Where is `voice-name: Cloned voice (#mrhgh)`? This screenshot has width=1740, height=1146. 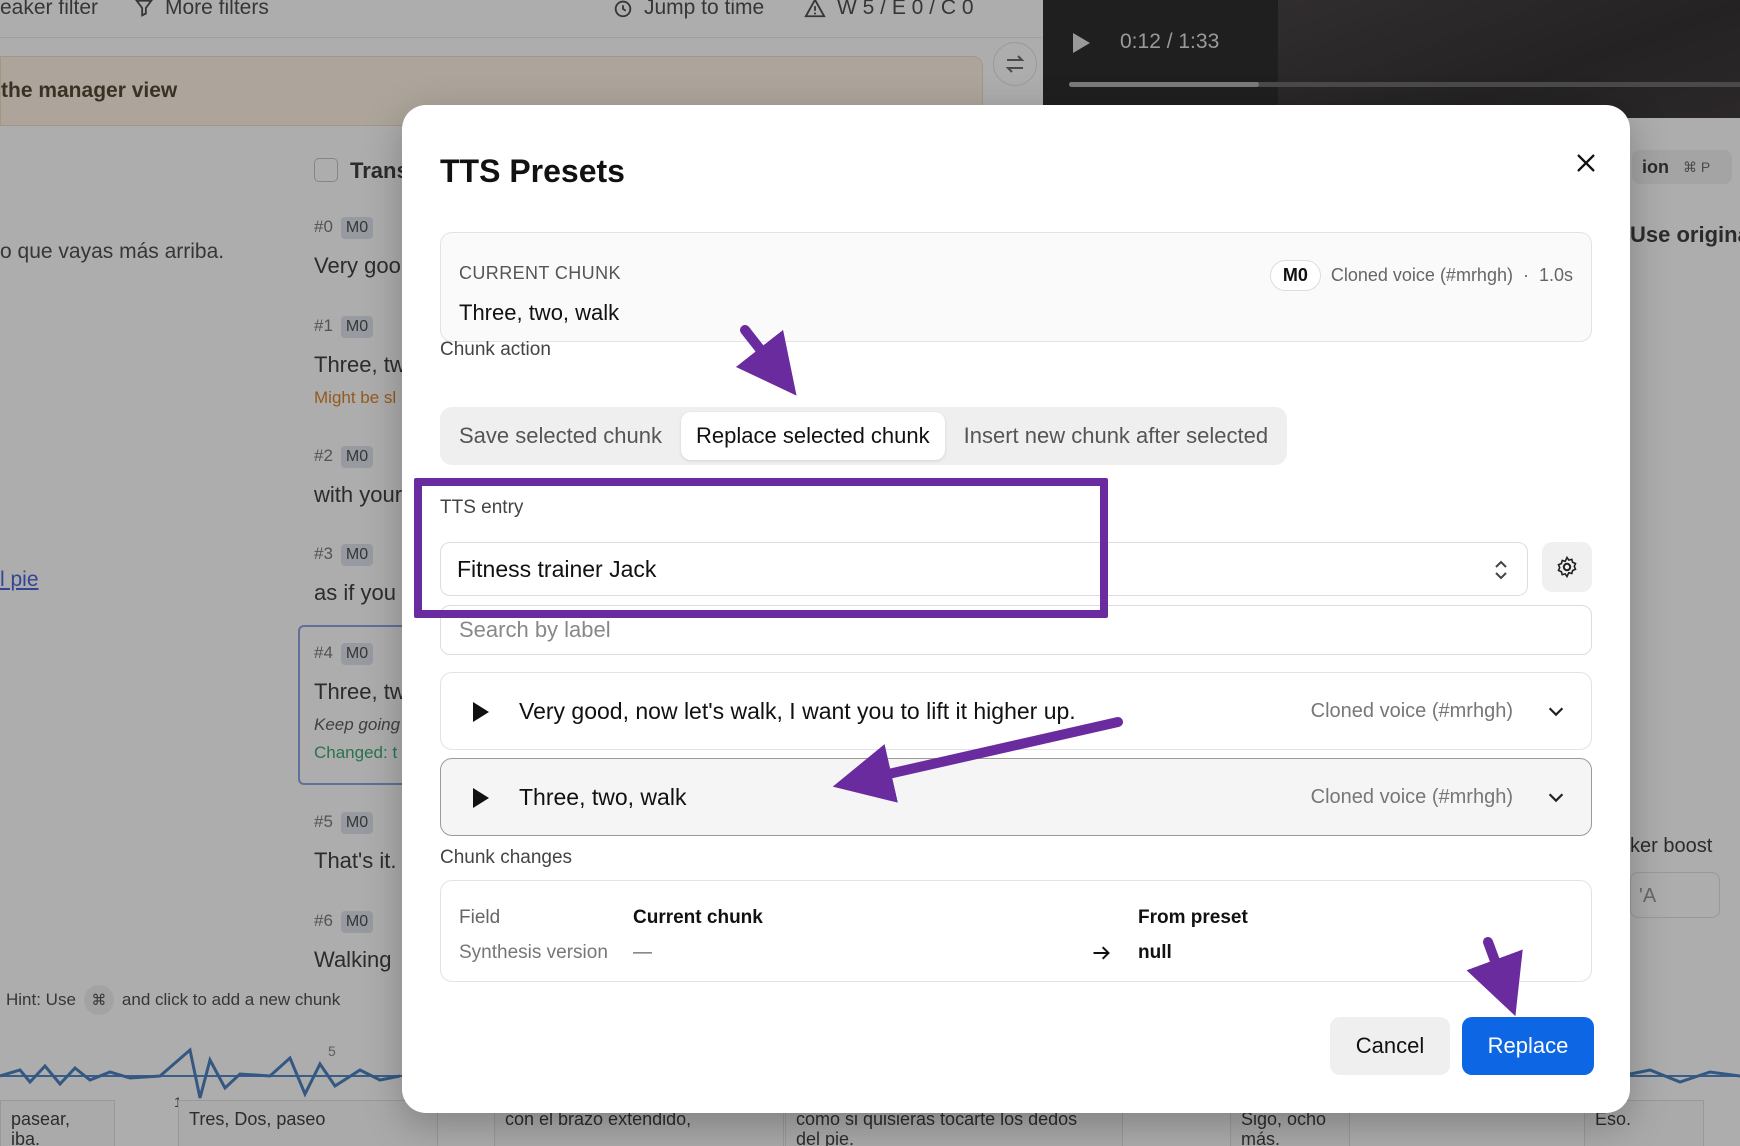
voice-name: Cloned voice (#mrhgh) is located at coordinates (1421, 275).